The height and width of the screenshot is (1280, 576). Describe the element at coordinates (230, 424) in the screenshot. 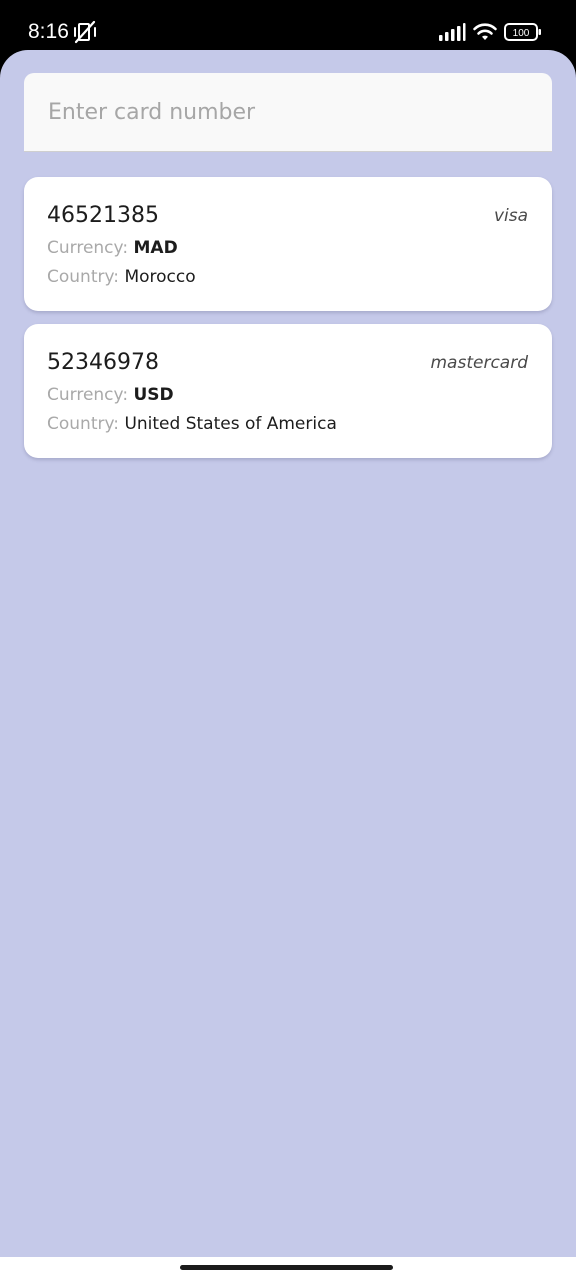

I see `country-value: United States of America` at that location.